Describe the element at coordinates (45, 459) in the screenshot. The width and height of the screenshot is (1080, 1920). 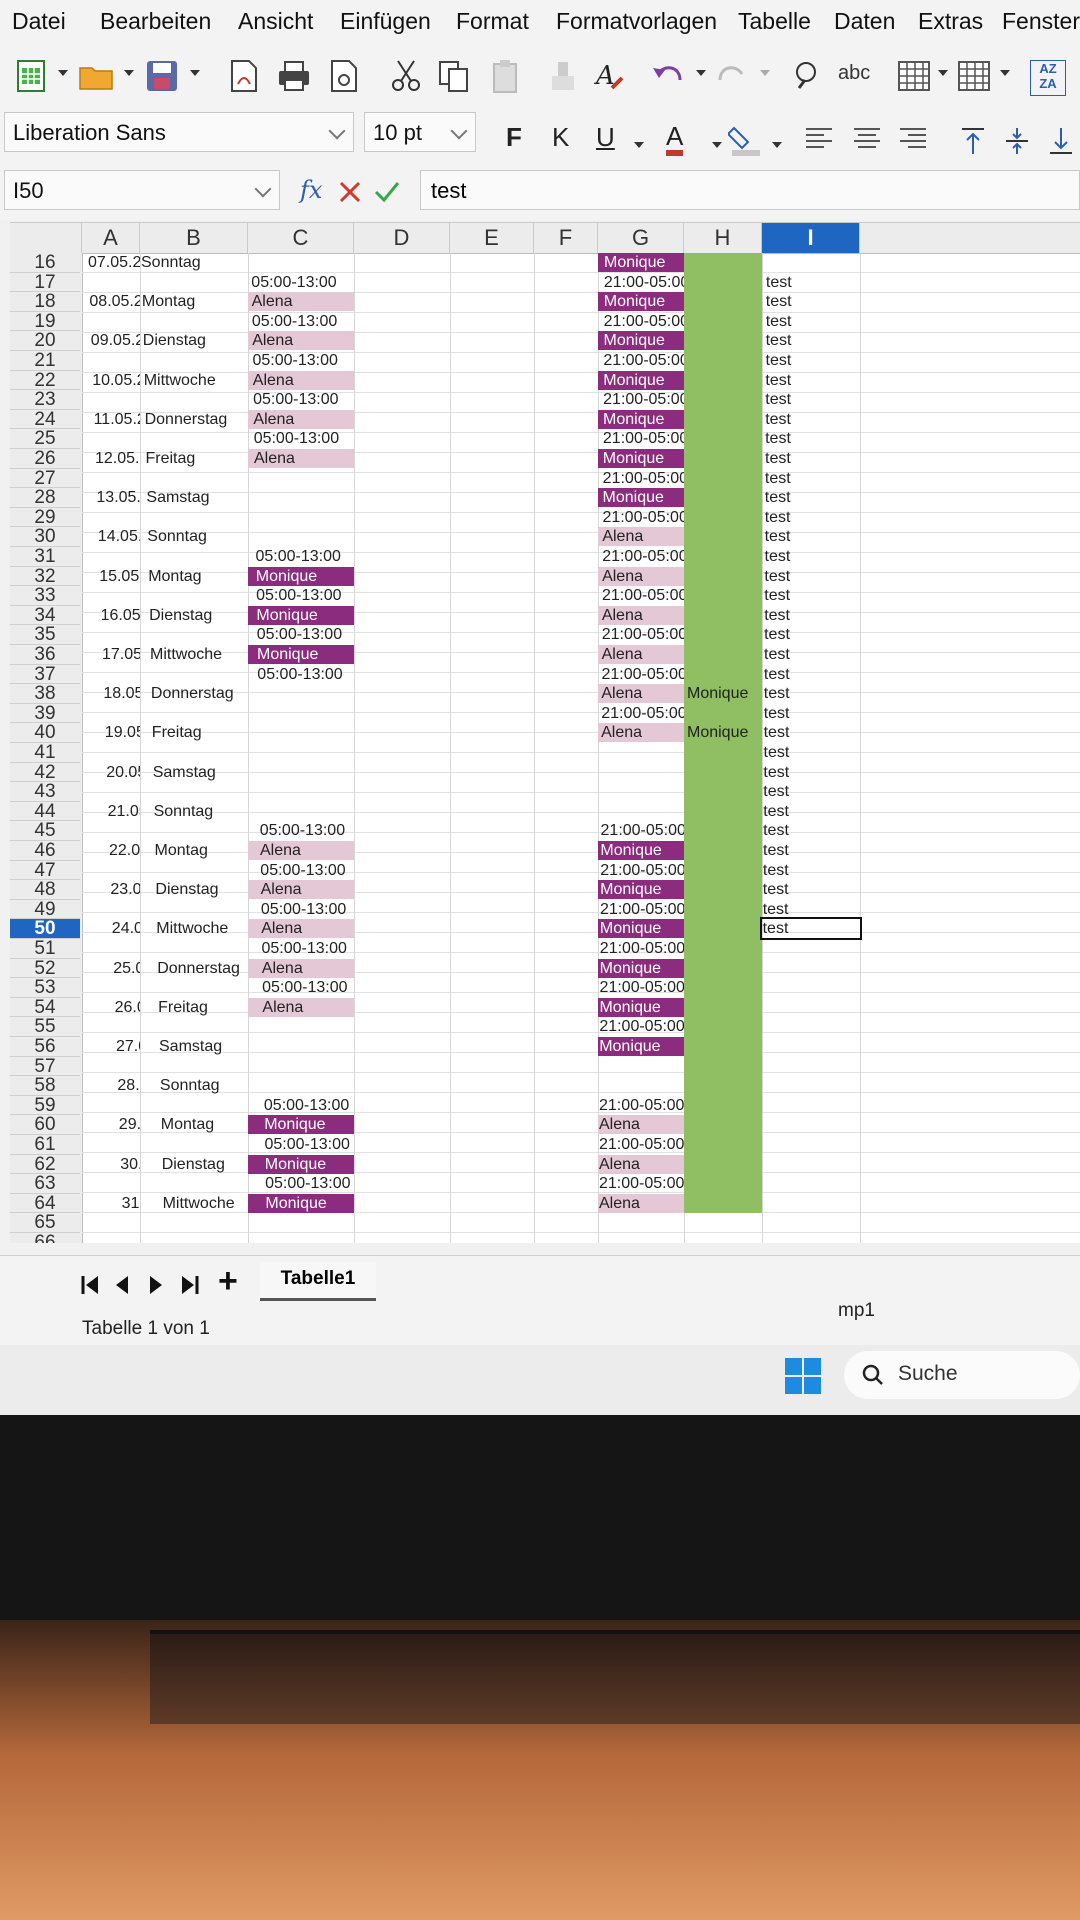
I see `row-header: 26` at that location.